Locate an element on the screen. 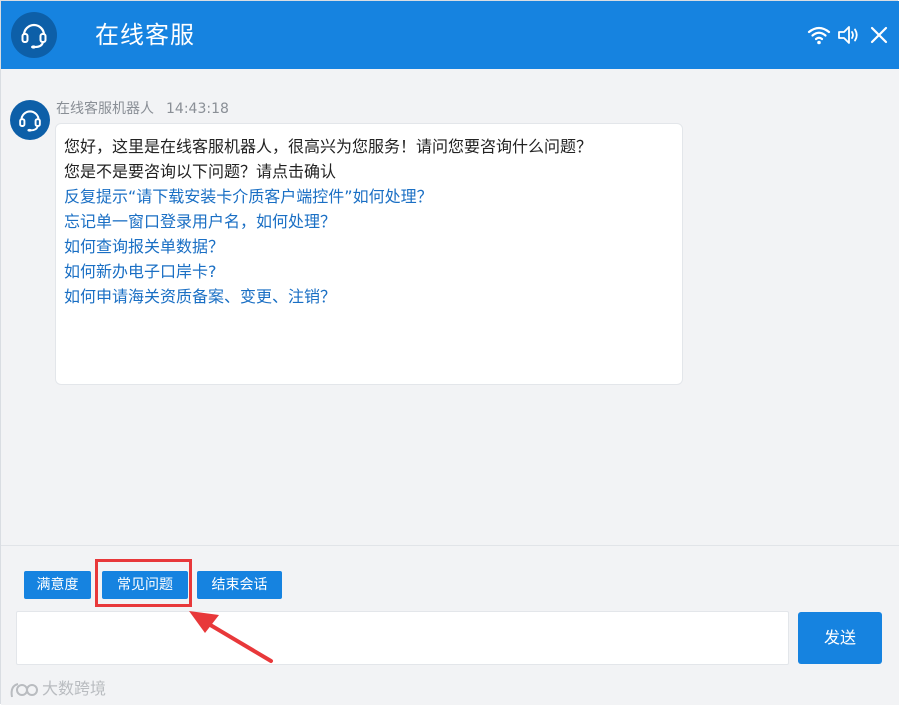 Image resolution: width=900 pixels, height=706 pixels. wifi-icon is located at coordinates (819, 35).